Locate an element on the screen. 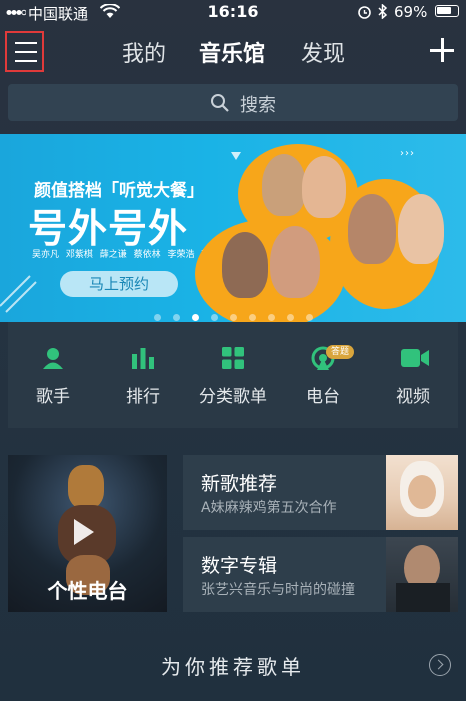 This screenshot has width=466, height=701. recommend-section-title: 为你推荐歌单 is located at coordinates (233, 667).